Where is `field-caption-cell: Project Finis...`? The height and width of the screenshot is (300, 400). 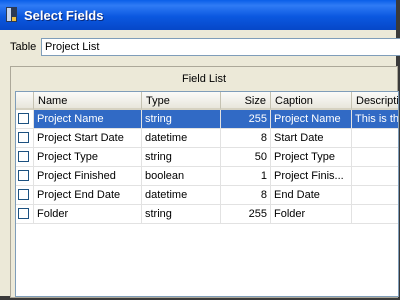 field-caption-cell: Project Finis... is located at coordinates (311, 176).